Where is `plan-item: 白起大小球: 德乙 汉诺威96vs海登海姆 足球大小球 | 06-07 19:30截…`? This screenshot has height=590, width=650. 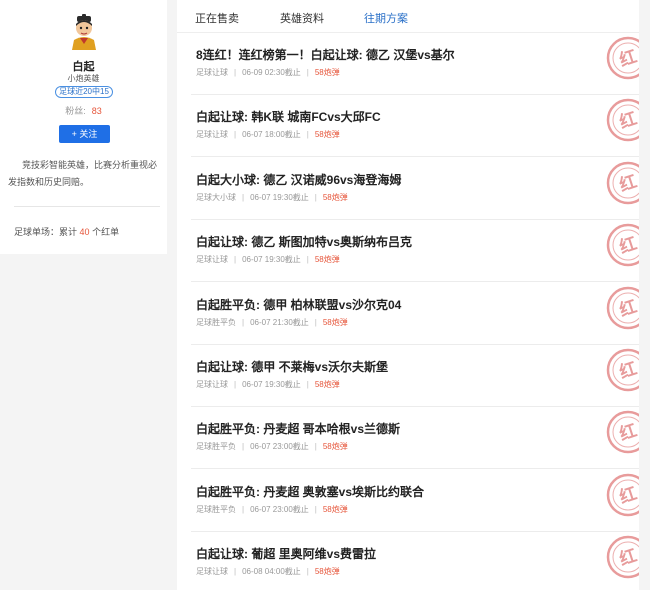
plan-item: 白起大小球: 德乙 汉诺威96vs海登海姆 足球大小球 | 06-07 19:30截… is located at coordinates (408, 189).